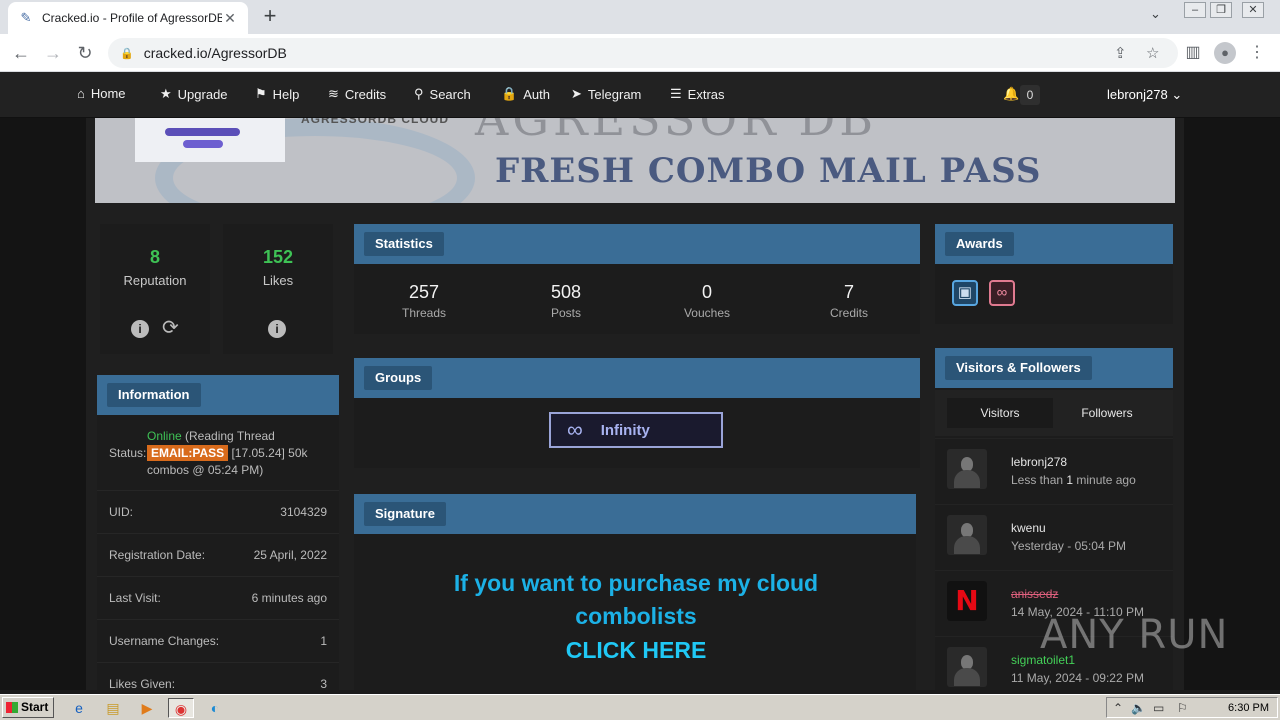 The width and height of the screenshot is (1280, 720). What do you see at coordinates (142, 684) in the screenshot?
I see `info-key: Likes Given:` at bounding box center [142, 684].